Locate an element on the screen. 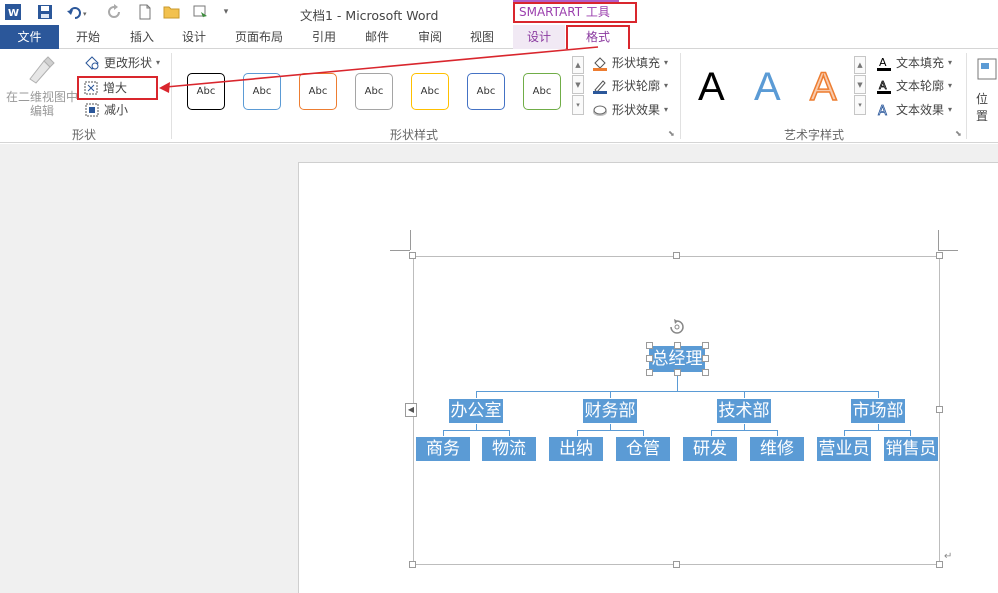  shape-outline-button: 形状轮廓 ▾ is located at coordinates (630, 86).